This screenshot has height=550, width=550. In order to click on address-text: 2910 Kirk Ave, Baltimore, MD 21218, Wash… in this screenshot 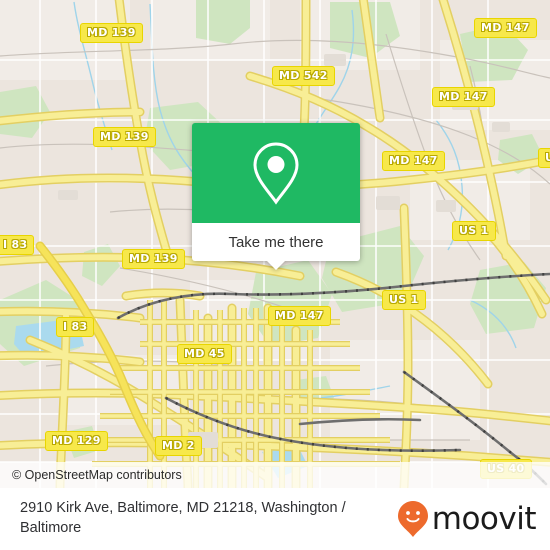, I will do `click(183, 518)`.